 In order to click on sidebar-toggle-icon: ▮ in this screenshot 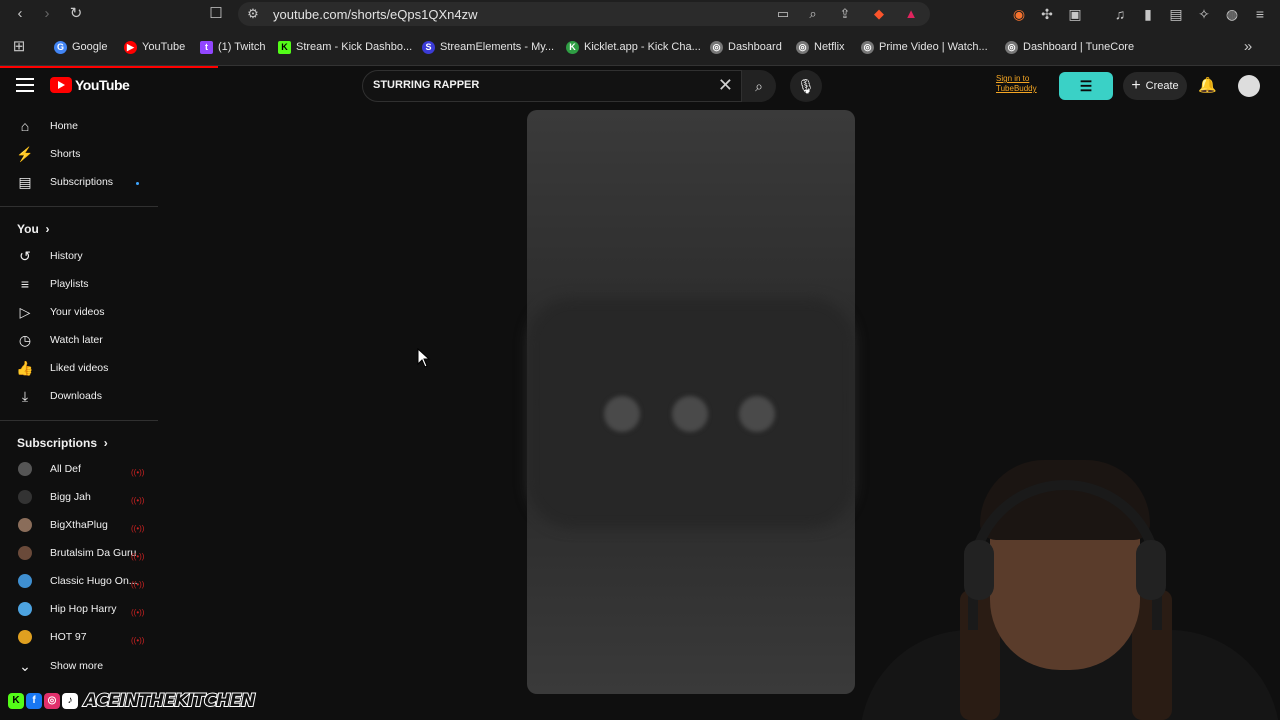, I will do `click(1148, 14)`.